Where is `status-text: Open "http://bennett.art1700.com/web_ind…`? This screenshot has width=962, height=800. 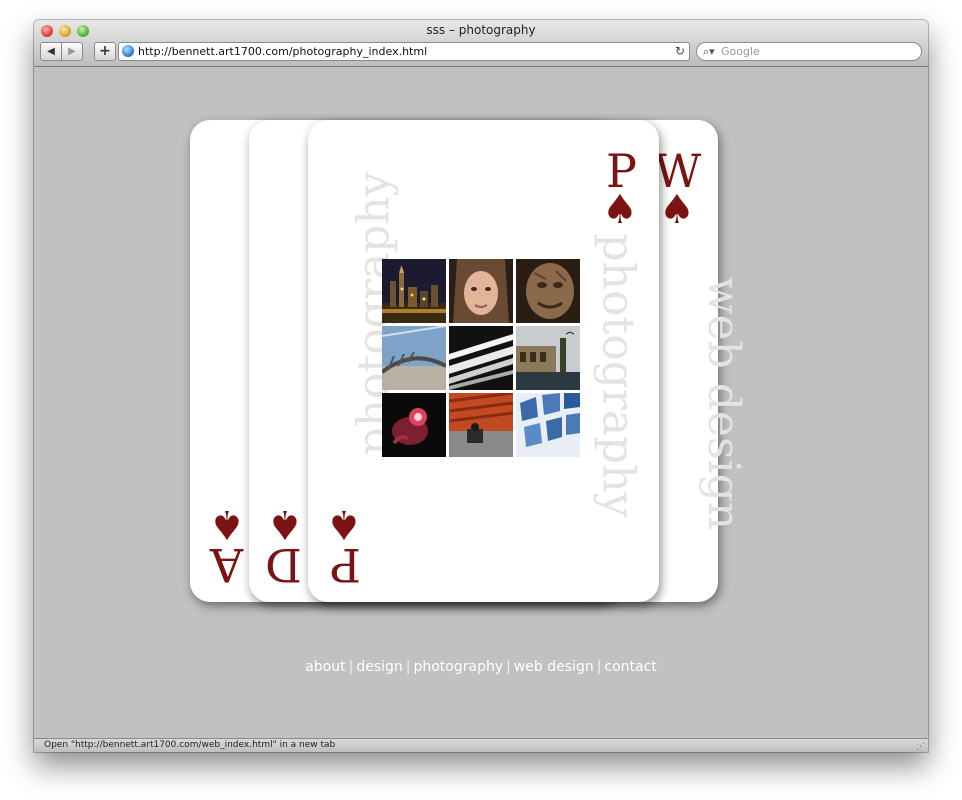
status-text: Open "http://bennett.art1700.com/web_ind… is located at coordinates (190, 745).